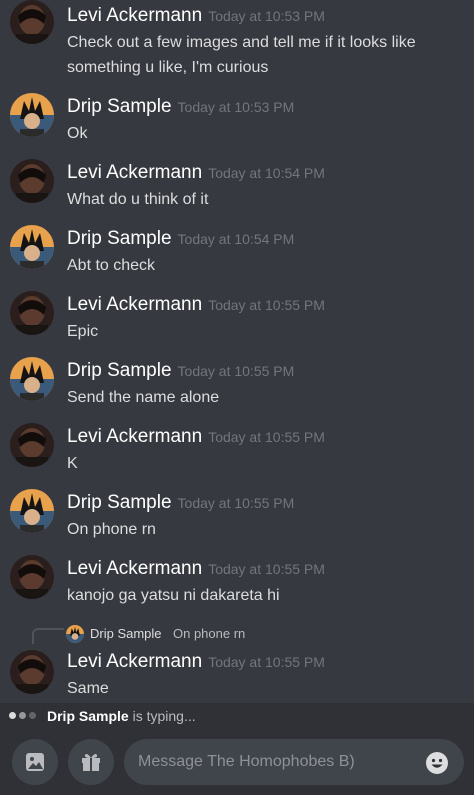 The height and width of the screenshot is (795, 474). What do you see at coordinates (88, 716) in the screenshot?
I see `typing-user: Drip Sample` at bounding box center [88, 716].